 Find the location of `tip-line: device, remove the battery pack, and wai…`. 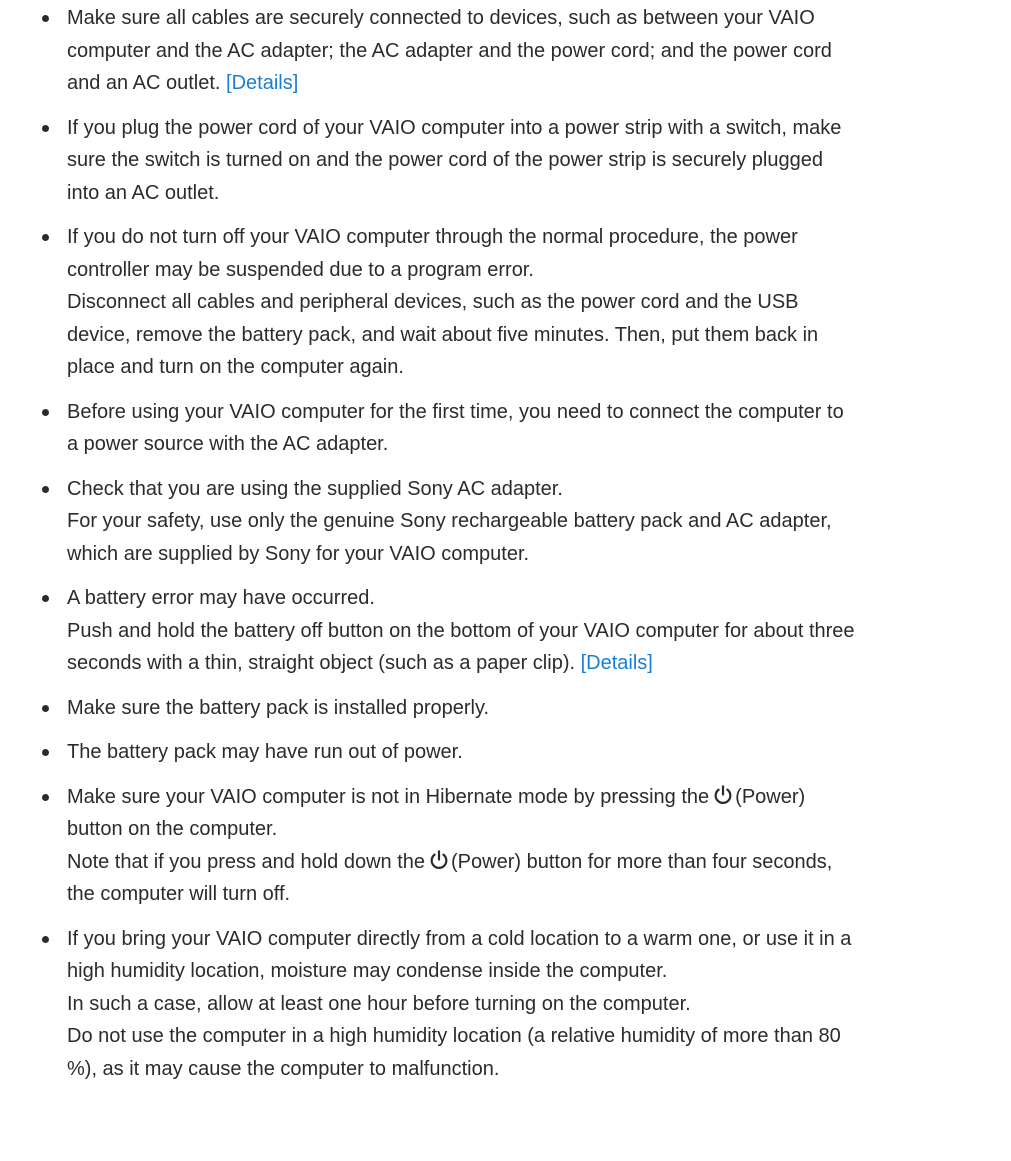

tip-line: device, remove the battery pack, and wai… is located at coordinates (443, 334).